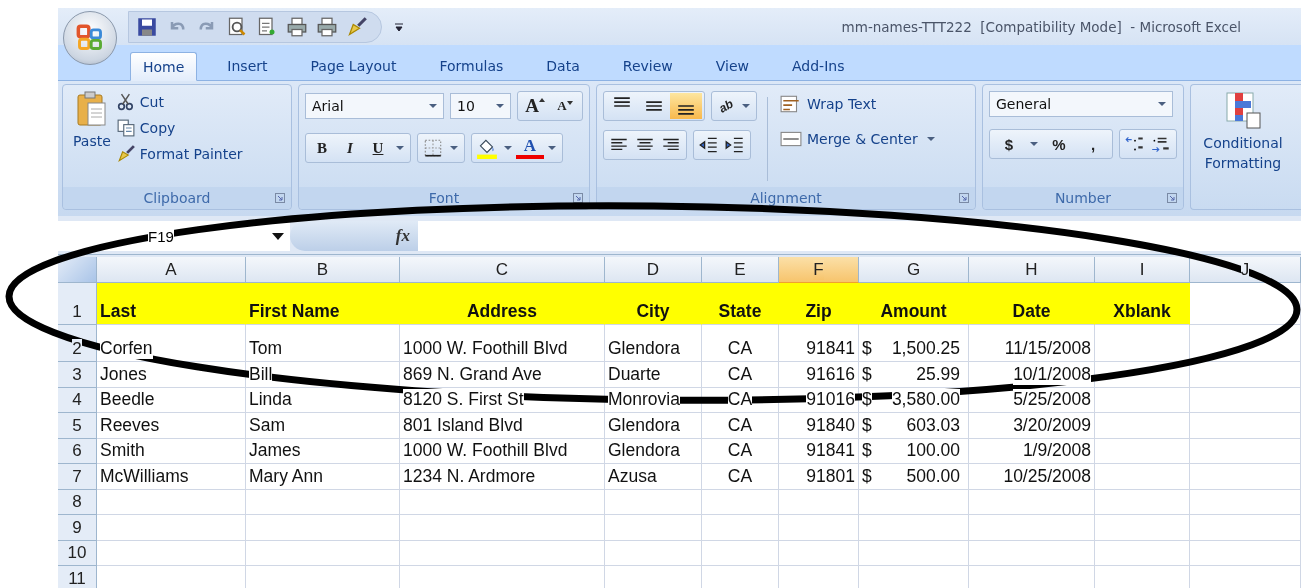 This screenshot has height=588, width=1301. What do you see at coordinates (1032, 270) in the screenshot?
I see `column-header: H` at bounding box center [1032, 270].